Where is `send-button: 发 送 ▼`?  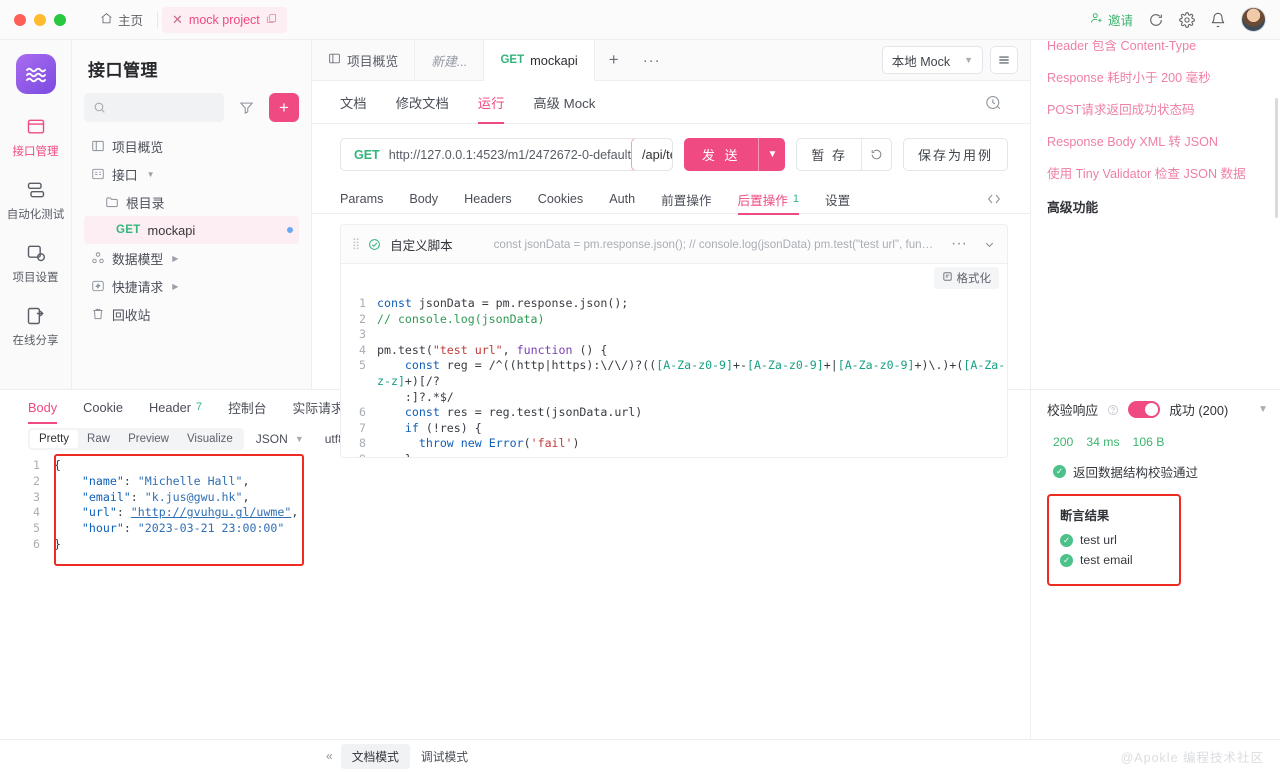
send-button: 发 送 ▼ is located at coordinates (734, 154).